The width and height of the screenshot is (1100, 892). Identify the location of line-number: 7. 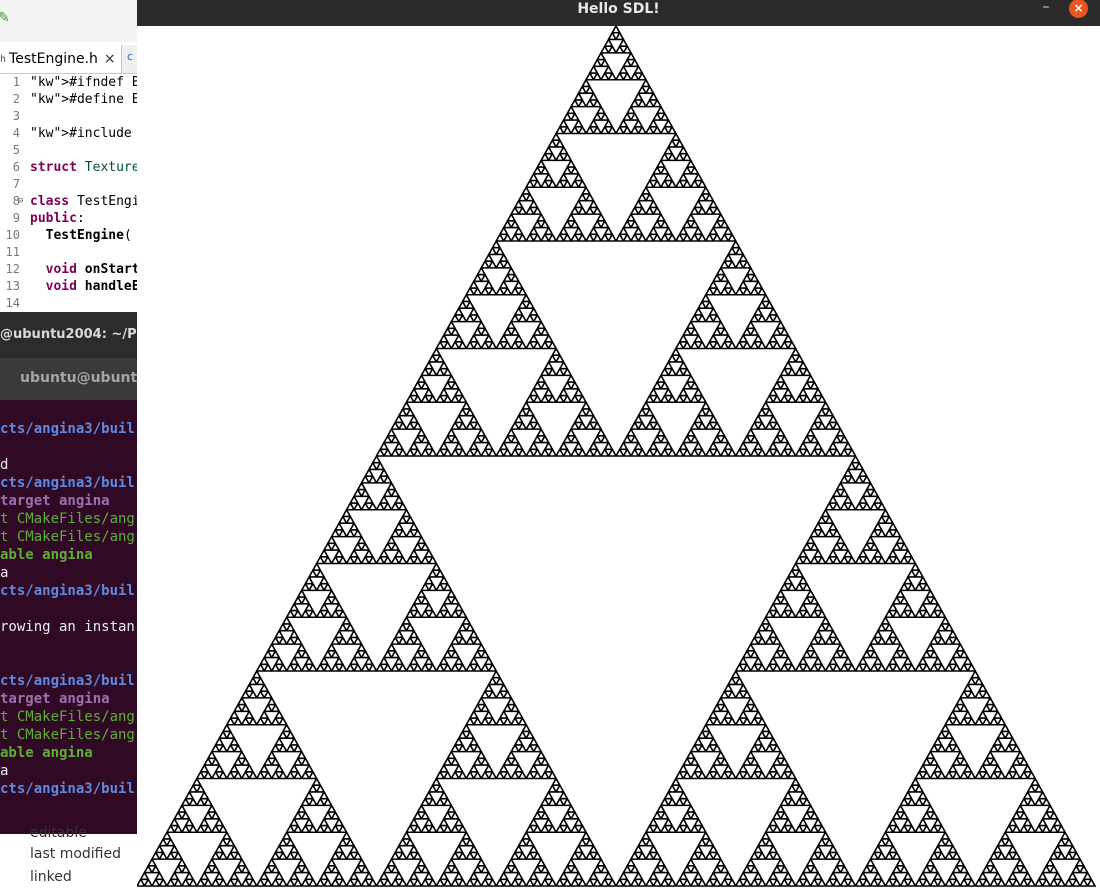
(16, 184).